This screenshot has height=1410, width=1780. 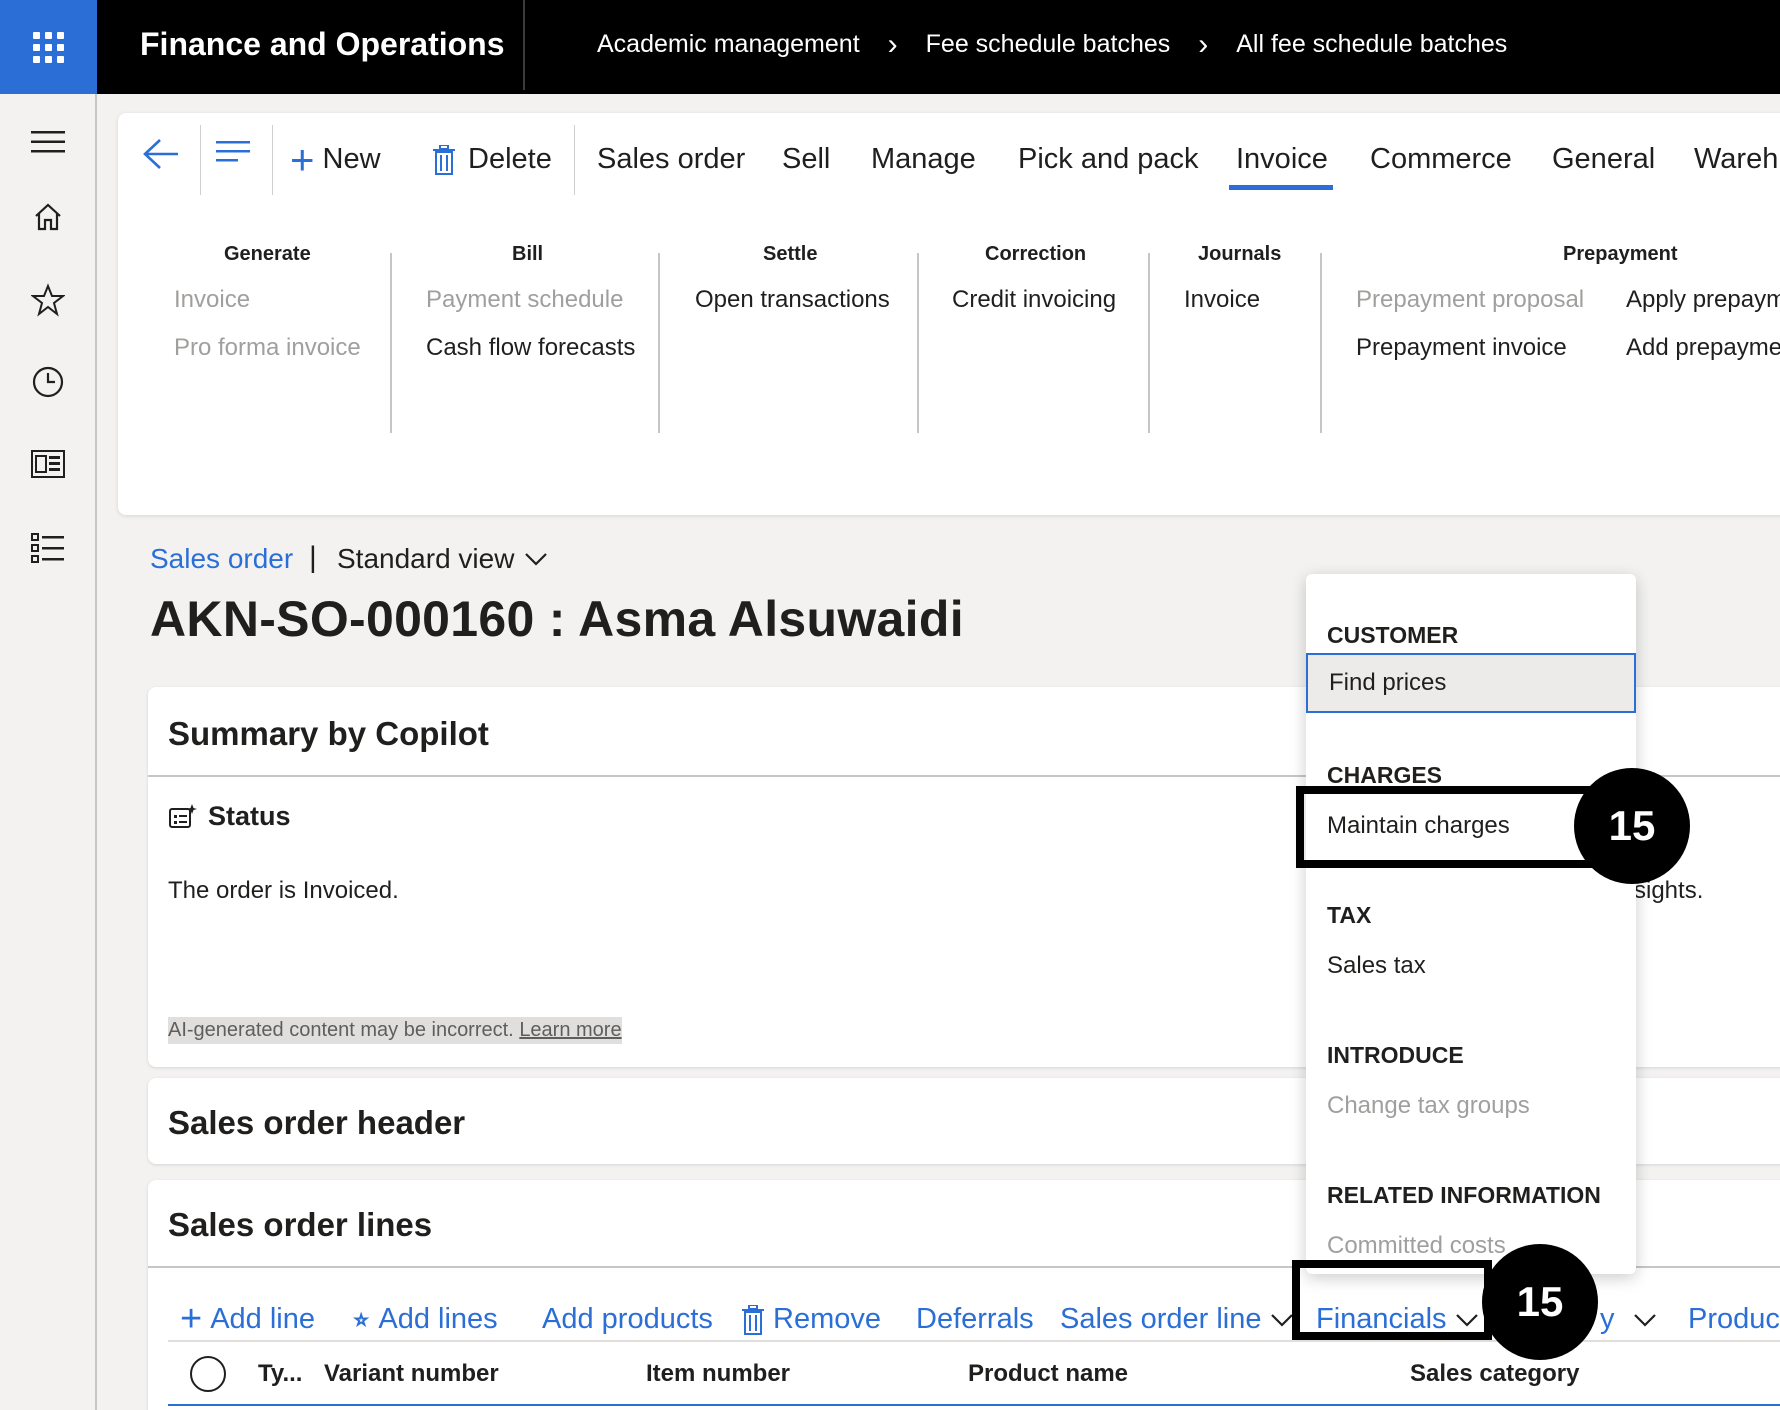 I want to click on generate-invoice-button: Invoice, so click(x=212, y=300).